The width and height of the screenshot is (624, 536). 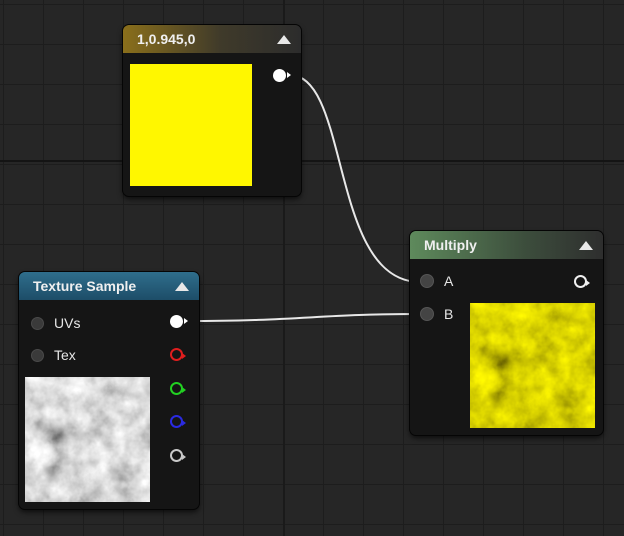 What do you see at coordinates (506, 245) in the screenshot?
I see `multiply-node-header: Multiply` at bounding box center [506, 245].